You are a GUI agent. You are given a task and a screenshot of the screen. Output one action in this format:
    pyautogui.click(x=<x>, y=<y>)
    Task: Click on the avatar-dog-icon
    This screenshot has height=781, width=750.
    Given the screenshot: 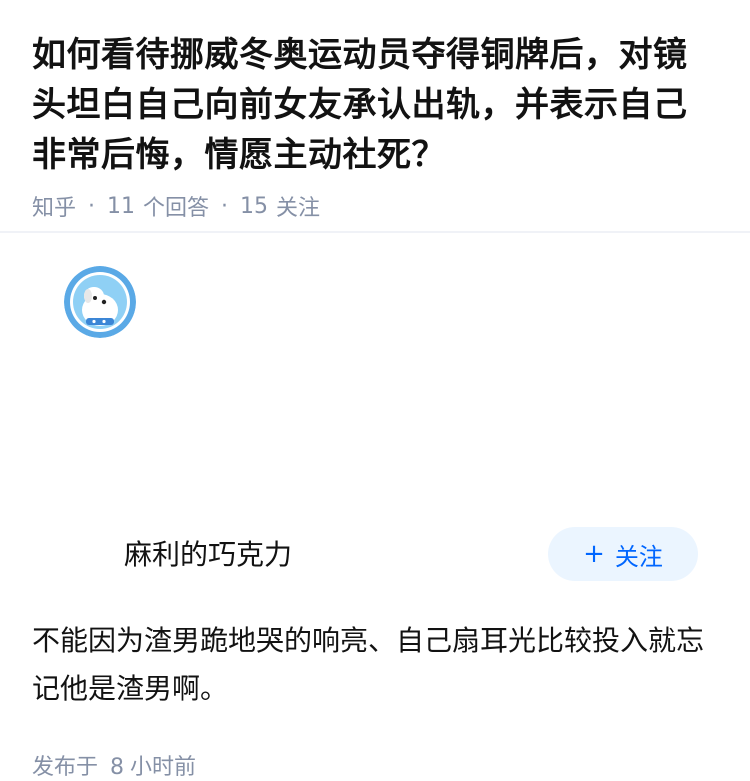 What is the action you would take?
    pyautogui.click(x=100, y=302)
    